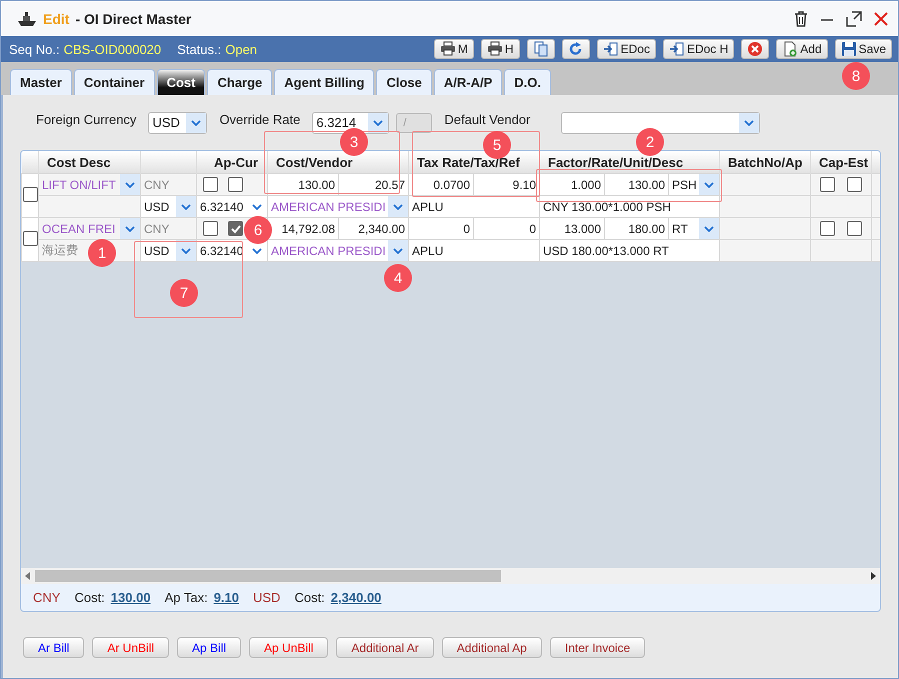 The height and width of the screenshot is (679, 899). What do you see at coordinates (27, 18) in the screenshot?
I see `ship-icon` at bounding box center [27, 18].